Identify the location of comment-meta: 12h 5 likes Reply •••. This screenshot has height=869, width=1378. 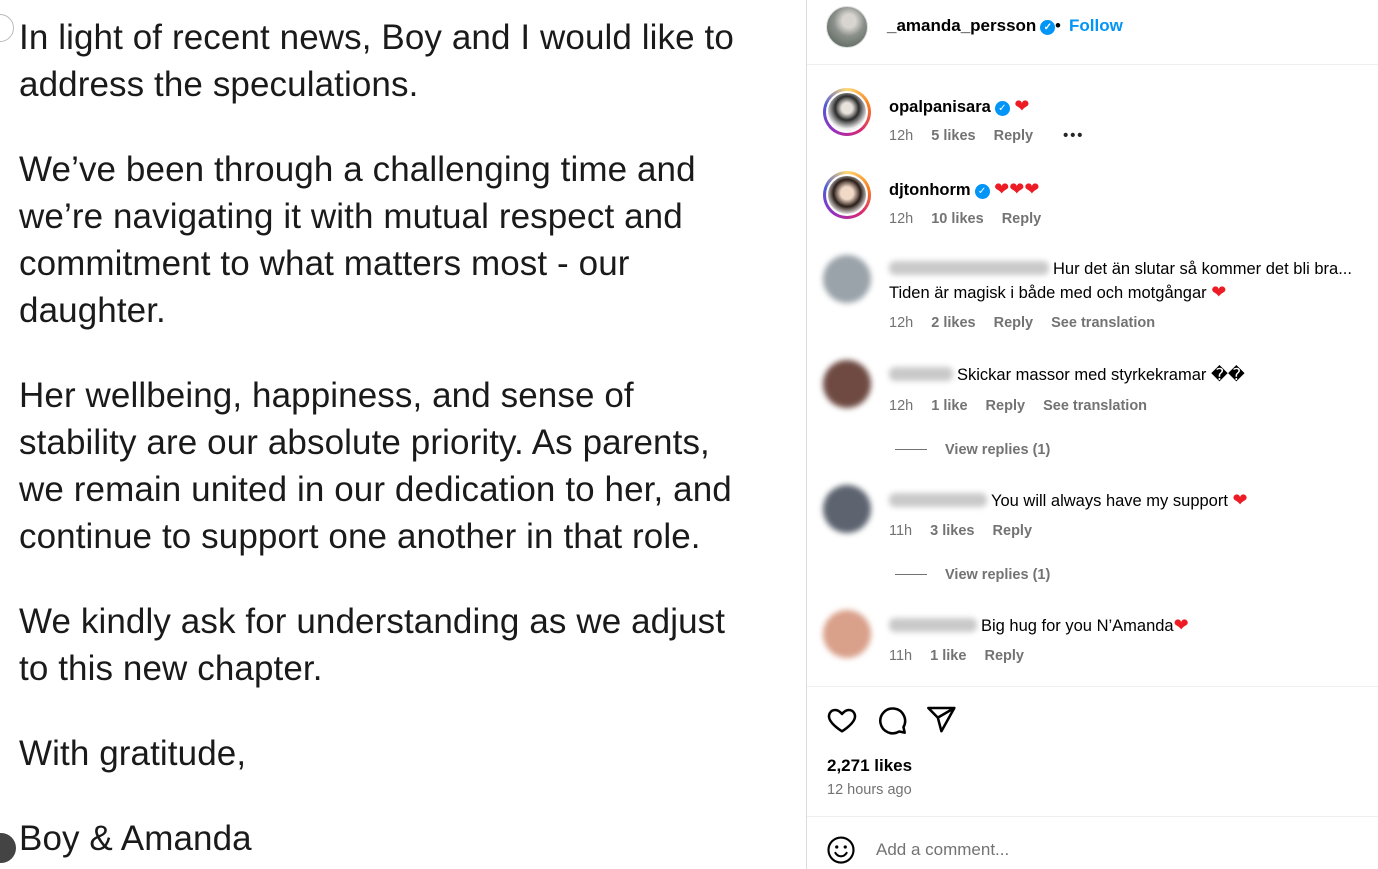
(993, 136).